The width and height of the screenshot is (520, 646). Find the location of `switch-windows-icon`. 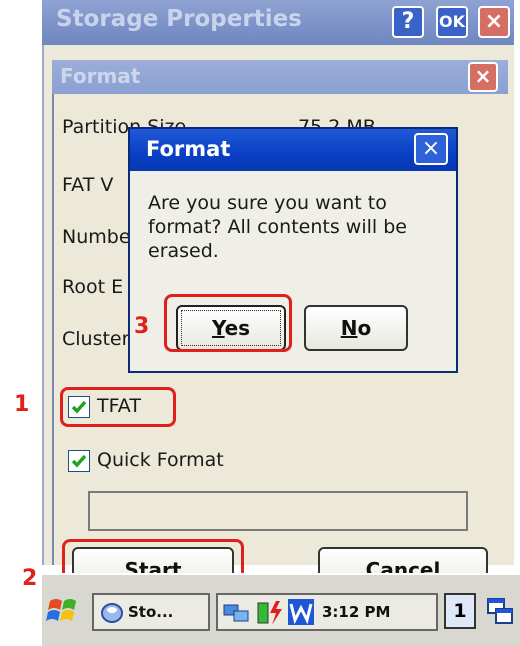

switch-windows-icon is located at coordinates (501, 612).